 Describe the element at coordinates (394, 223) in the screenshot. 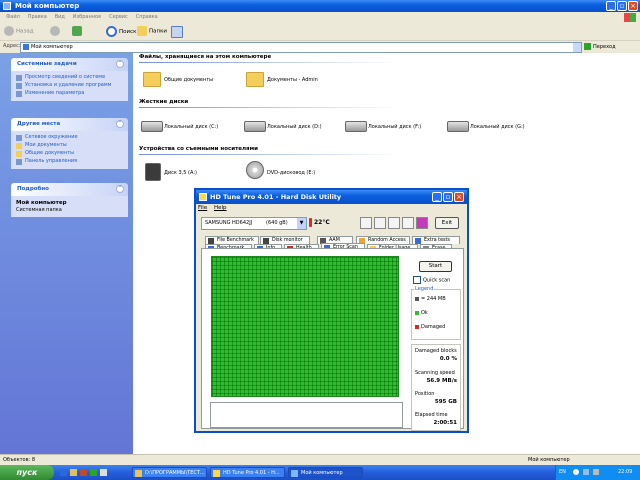

I see `save-icon` at that location.